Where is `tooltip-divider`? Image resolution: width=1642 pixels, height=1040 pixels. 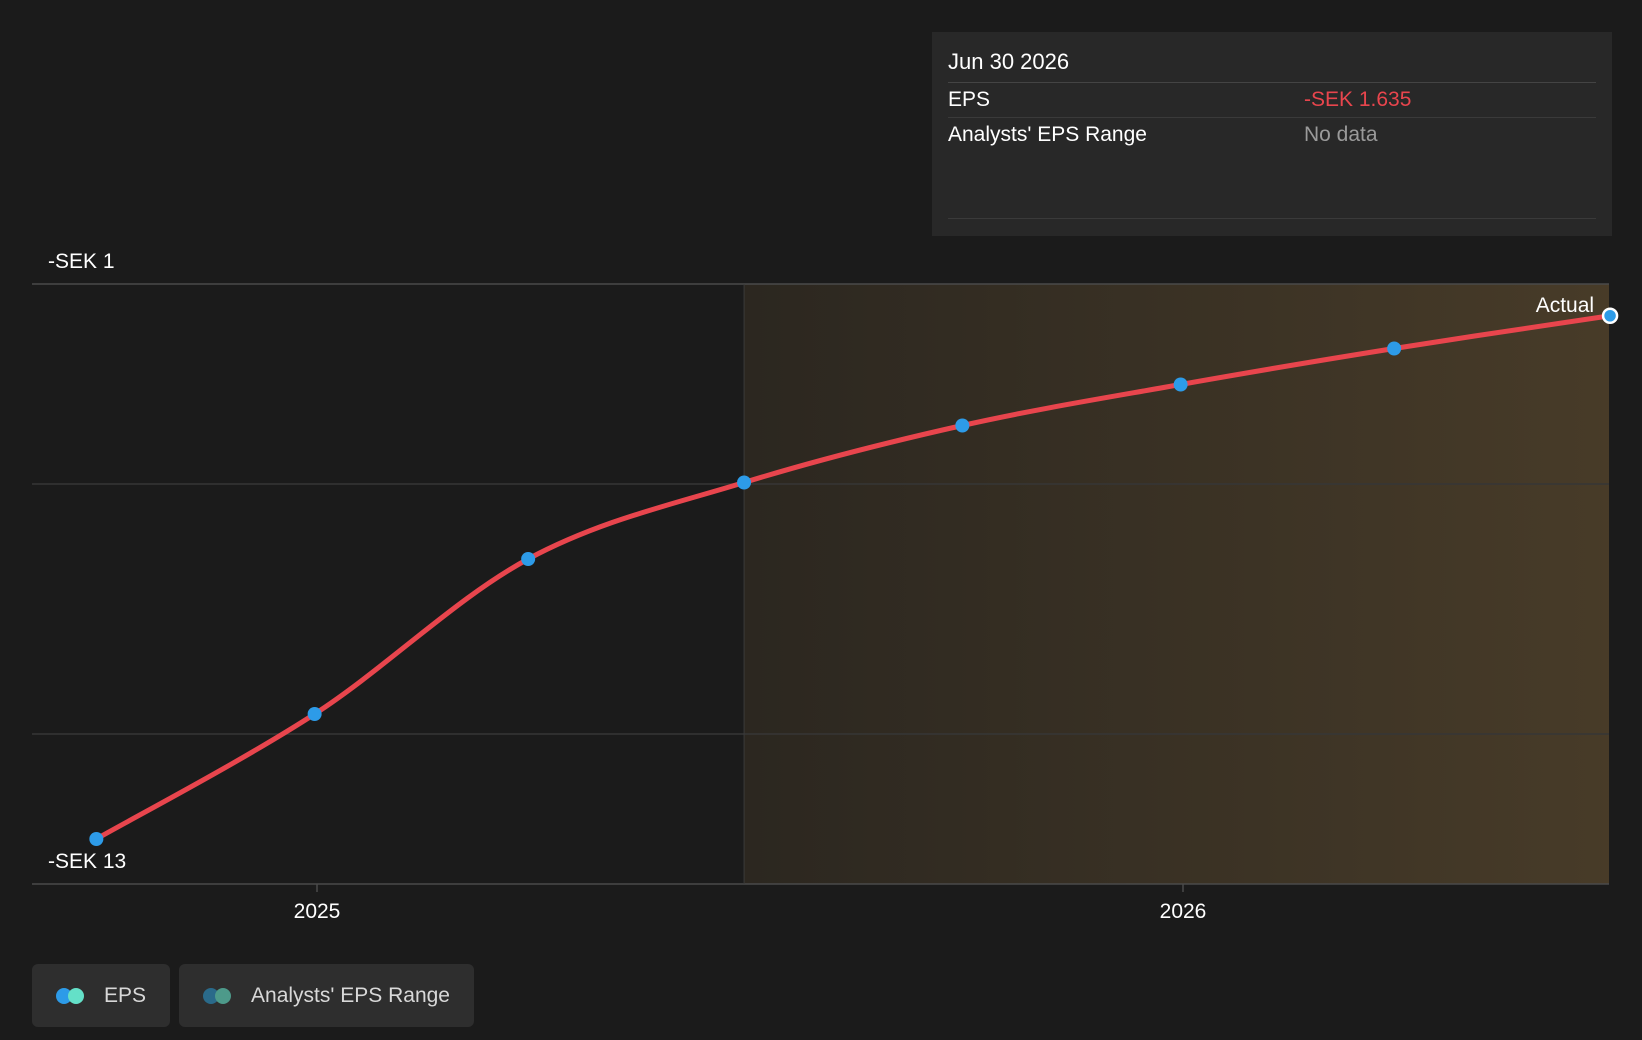
tooltip-divider is located at coordinates (1272, 218).